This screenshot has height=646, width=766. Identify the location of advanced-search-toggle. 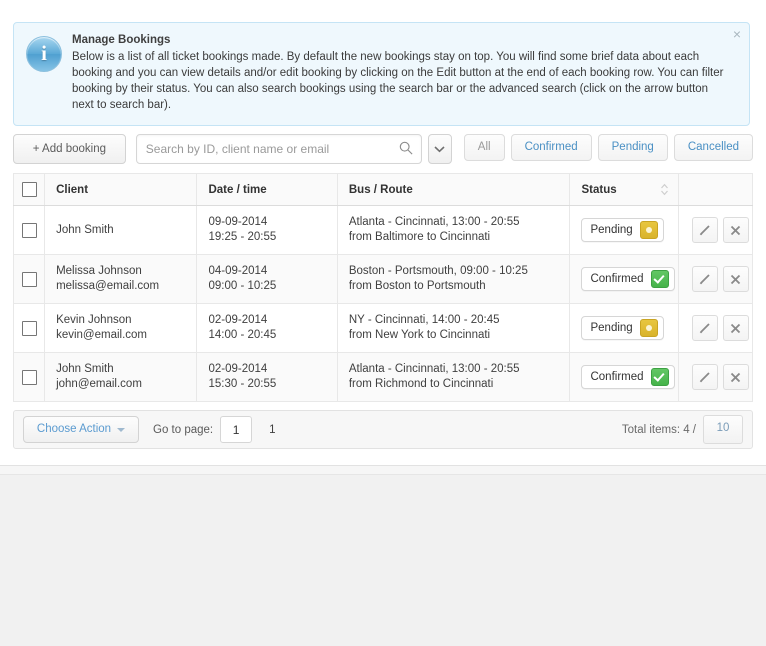
(439, 149).